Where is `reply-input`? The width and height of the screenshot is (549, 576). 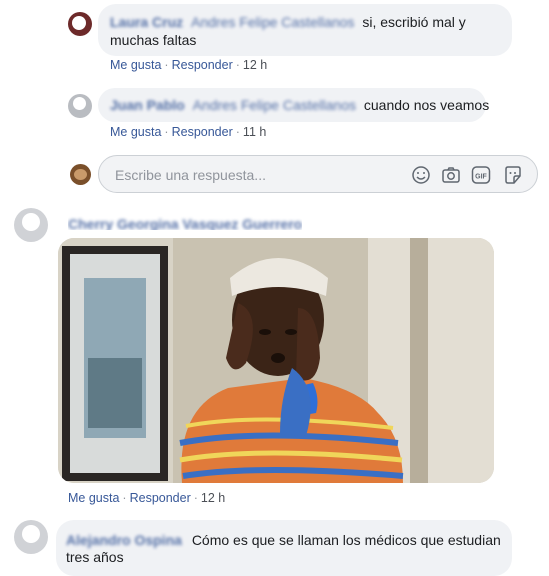 reply-input is located at coordinates (255, 175).